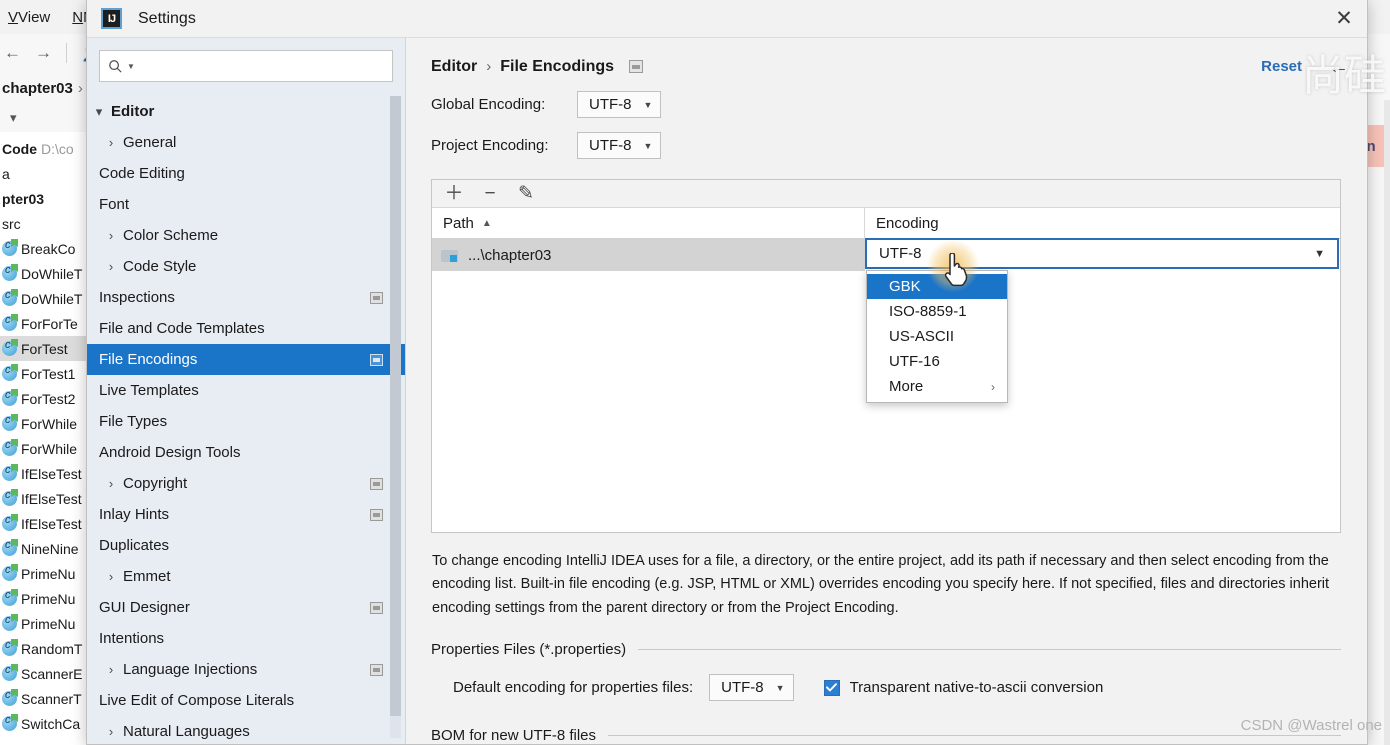 This screenshot has width=1390, height=745. What do you see at coordinates (751, 687) in the screenshot?
I see `default-encoding-combo: UTF-8 ▼` at bounding box center [751, 687].